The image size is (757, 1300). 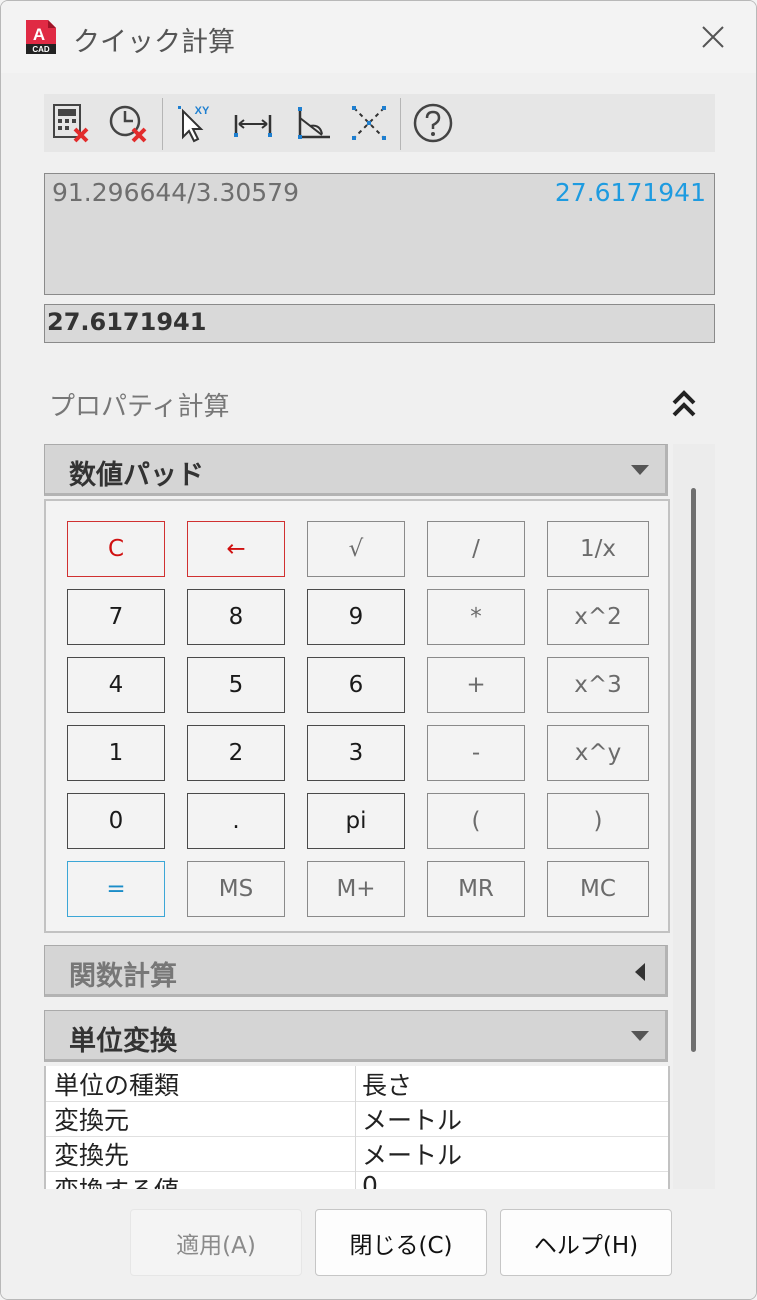 I want to click on key-reciprocal: 1/x, so click(x=598, y=549).